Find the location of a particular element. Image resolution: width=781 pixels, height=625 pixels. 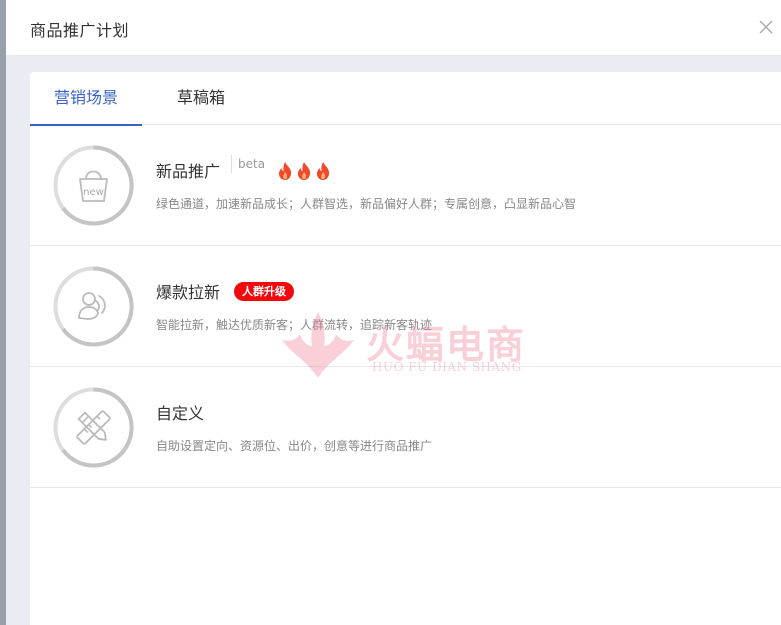

scene-title: 爆款拉新 is located at coordinates (188, 292).